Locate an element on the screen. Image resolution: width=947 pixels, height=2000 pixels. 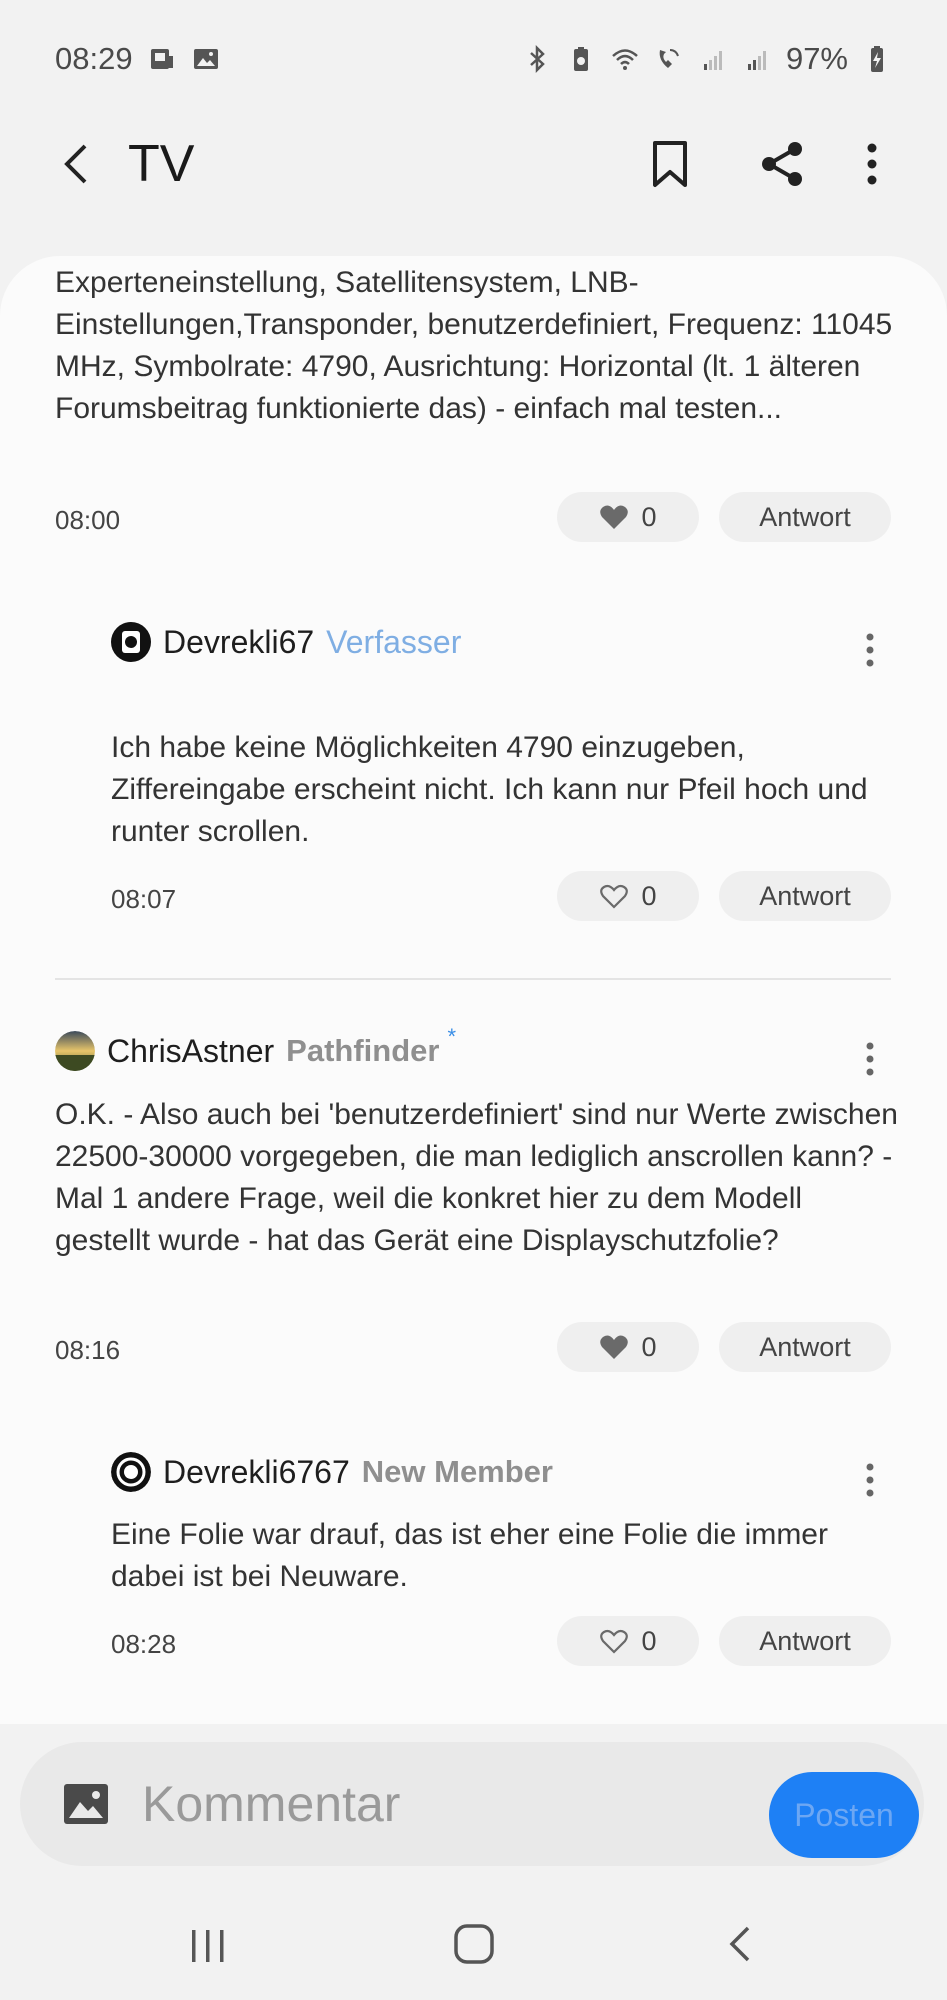
comment-author: Devrekli67 Verfasser is located at coordinates (286, 642).